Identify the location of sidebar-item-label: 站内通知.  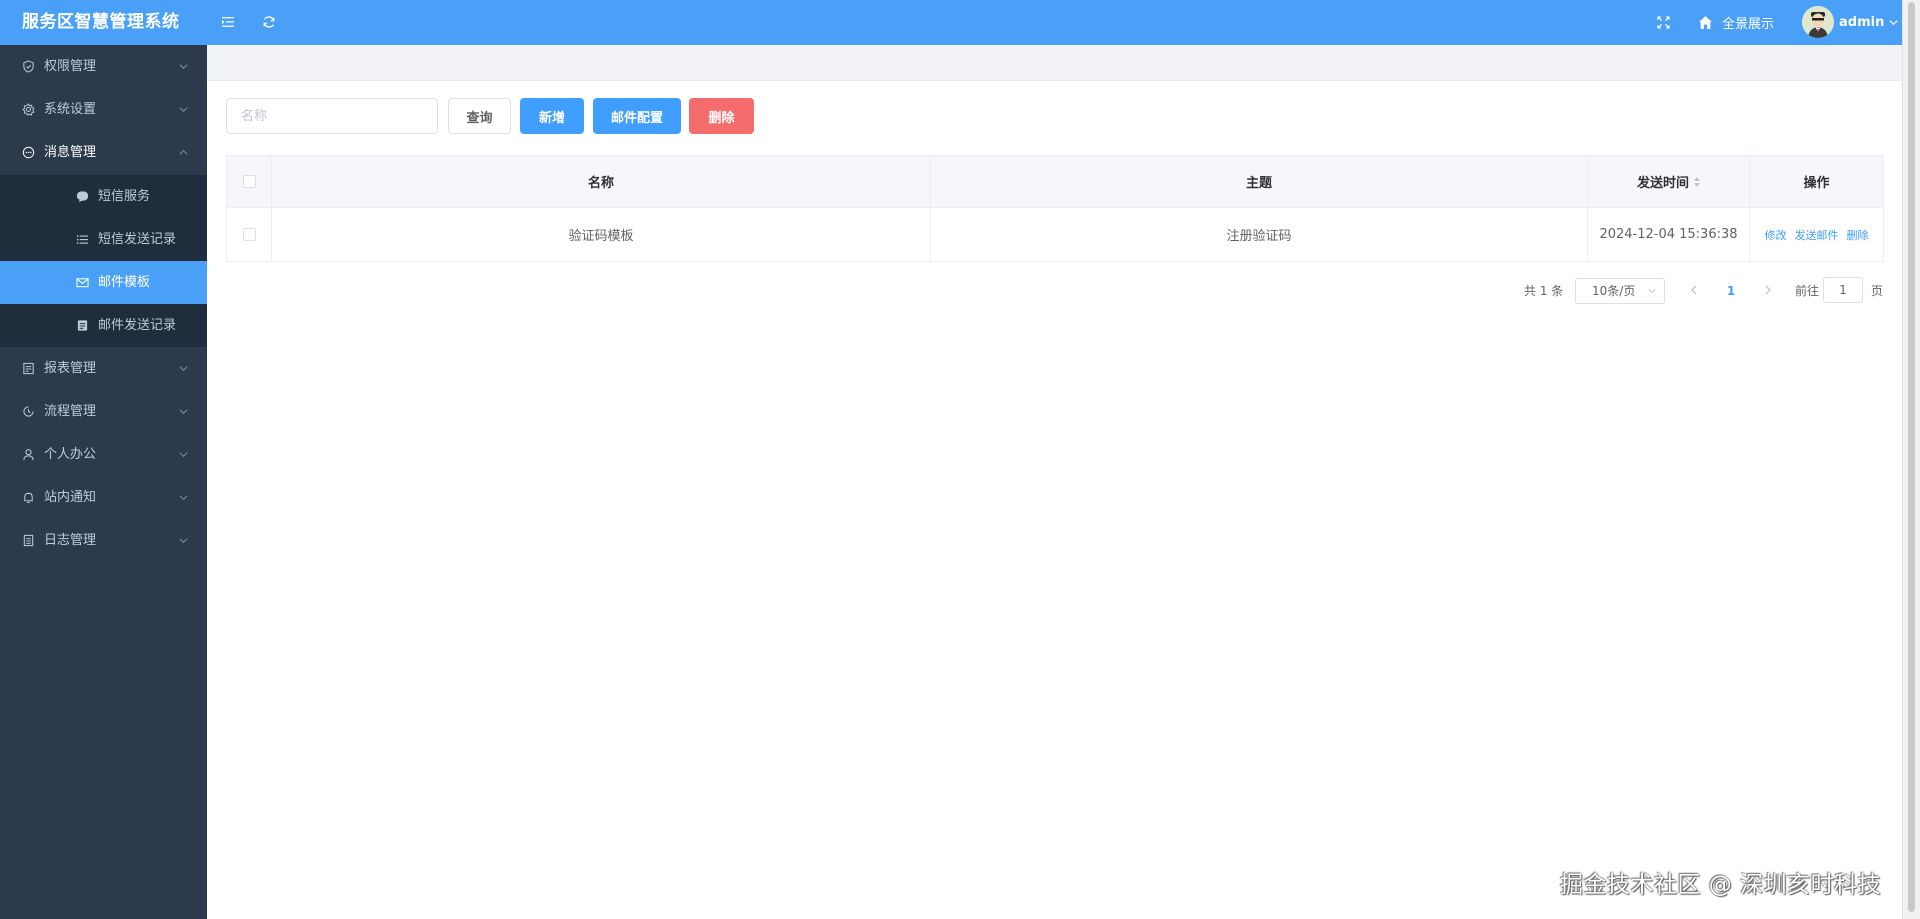
(70, 497).